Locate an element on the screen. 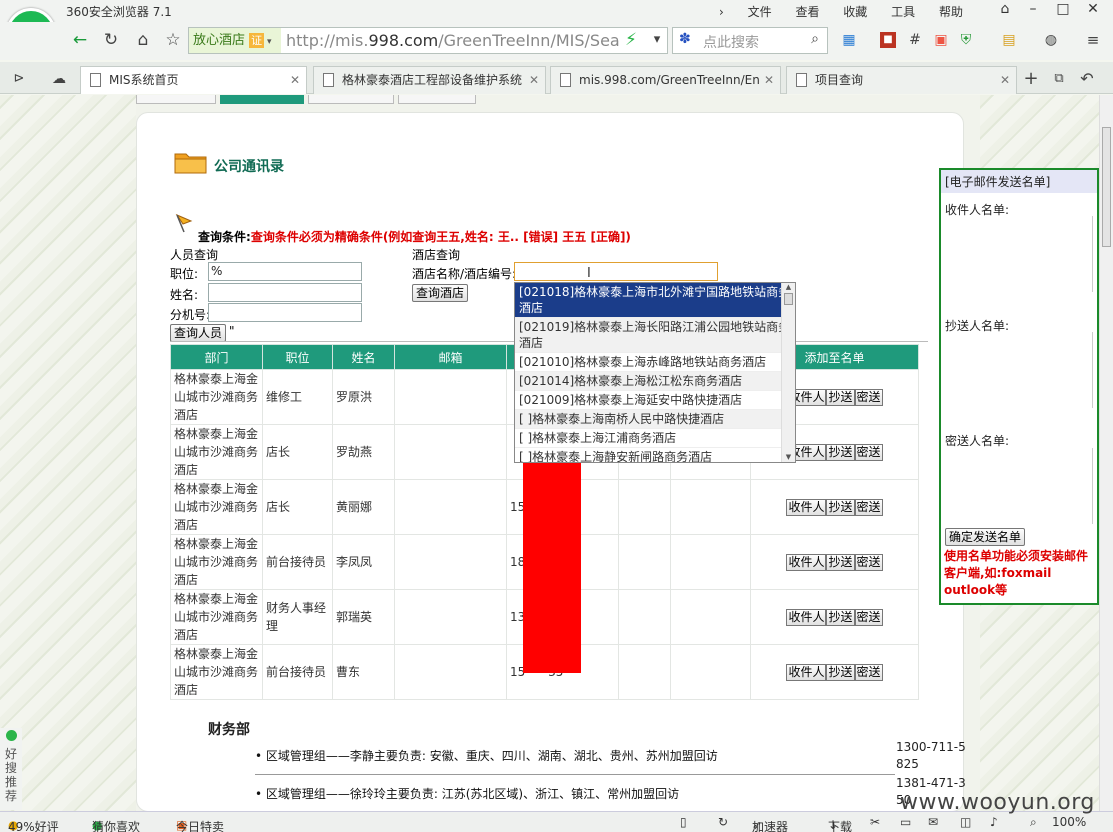  cell-name: 罗原洪 is located at coordinates (363, 397).